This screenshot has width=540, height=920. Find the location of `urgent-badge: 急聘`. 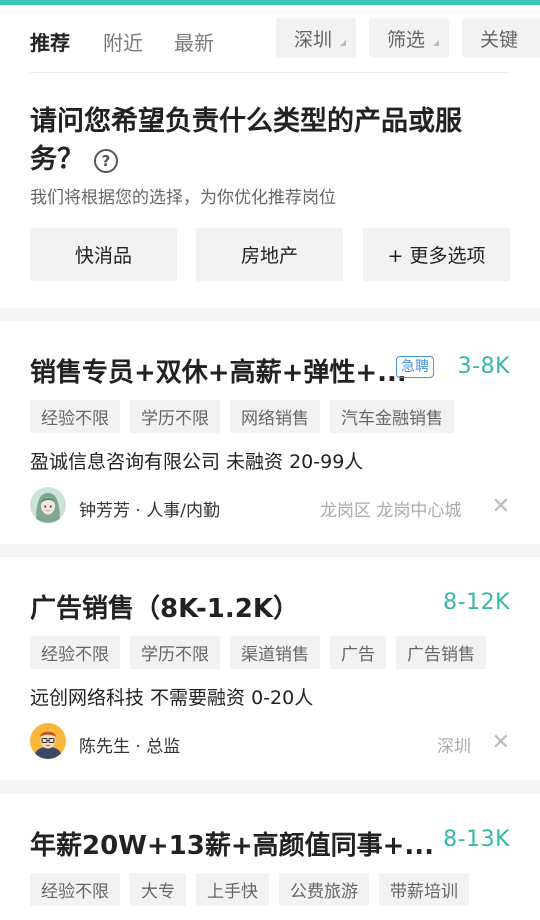

urgent-badge: 急聘 is located at coordinates (415, 367).